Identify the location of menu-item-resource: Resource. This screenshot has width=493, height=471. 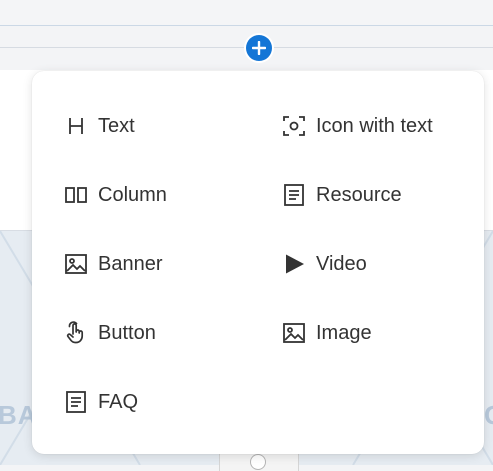
(342, 195).